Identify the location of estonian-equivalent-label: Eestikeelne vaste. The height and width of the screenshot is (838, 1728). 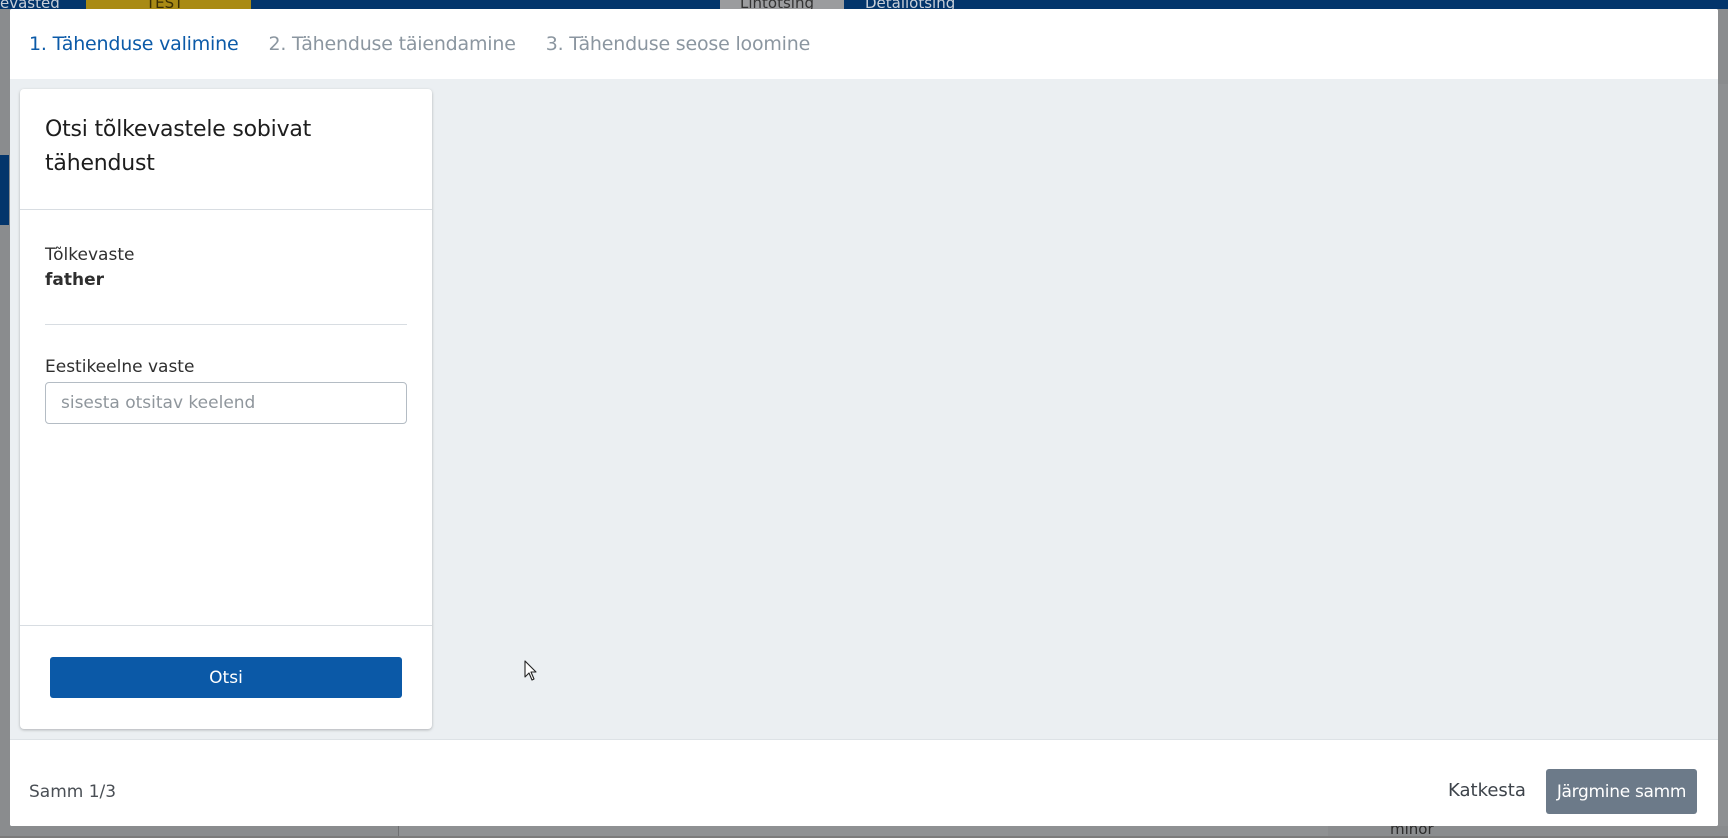
(120, 367).